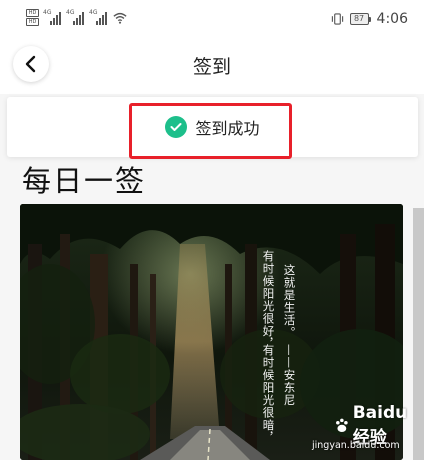  I want to click on vibrate-icon, so click(337, 19).